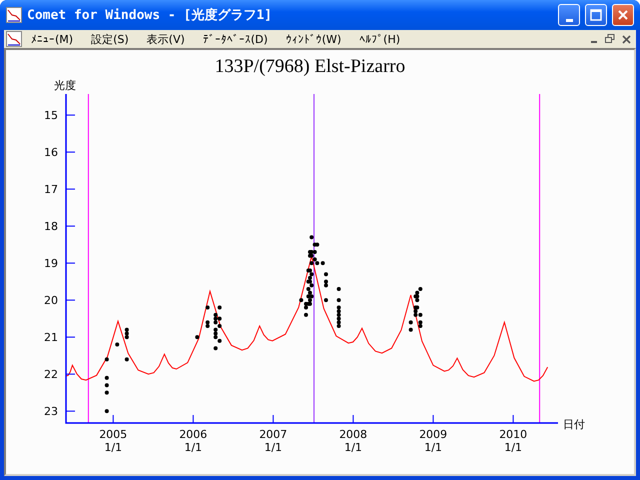  I want to click on minimize-icon, so click(569, 20).